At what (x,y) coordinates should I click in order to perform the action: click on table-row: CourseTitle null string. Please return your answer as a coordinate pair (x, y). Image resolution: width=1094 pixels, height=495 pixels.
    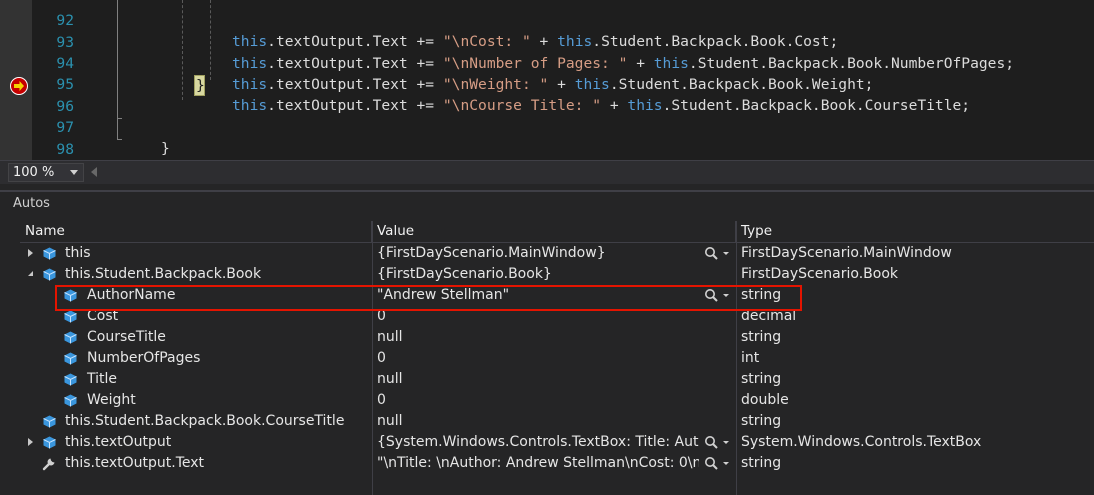
    Looking at the image, I should click on (557, 337).